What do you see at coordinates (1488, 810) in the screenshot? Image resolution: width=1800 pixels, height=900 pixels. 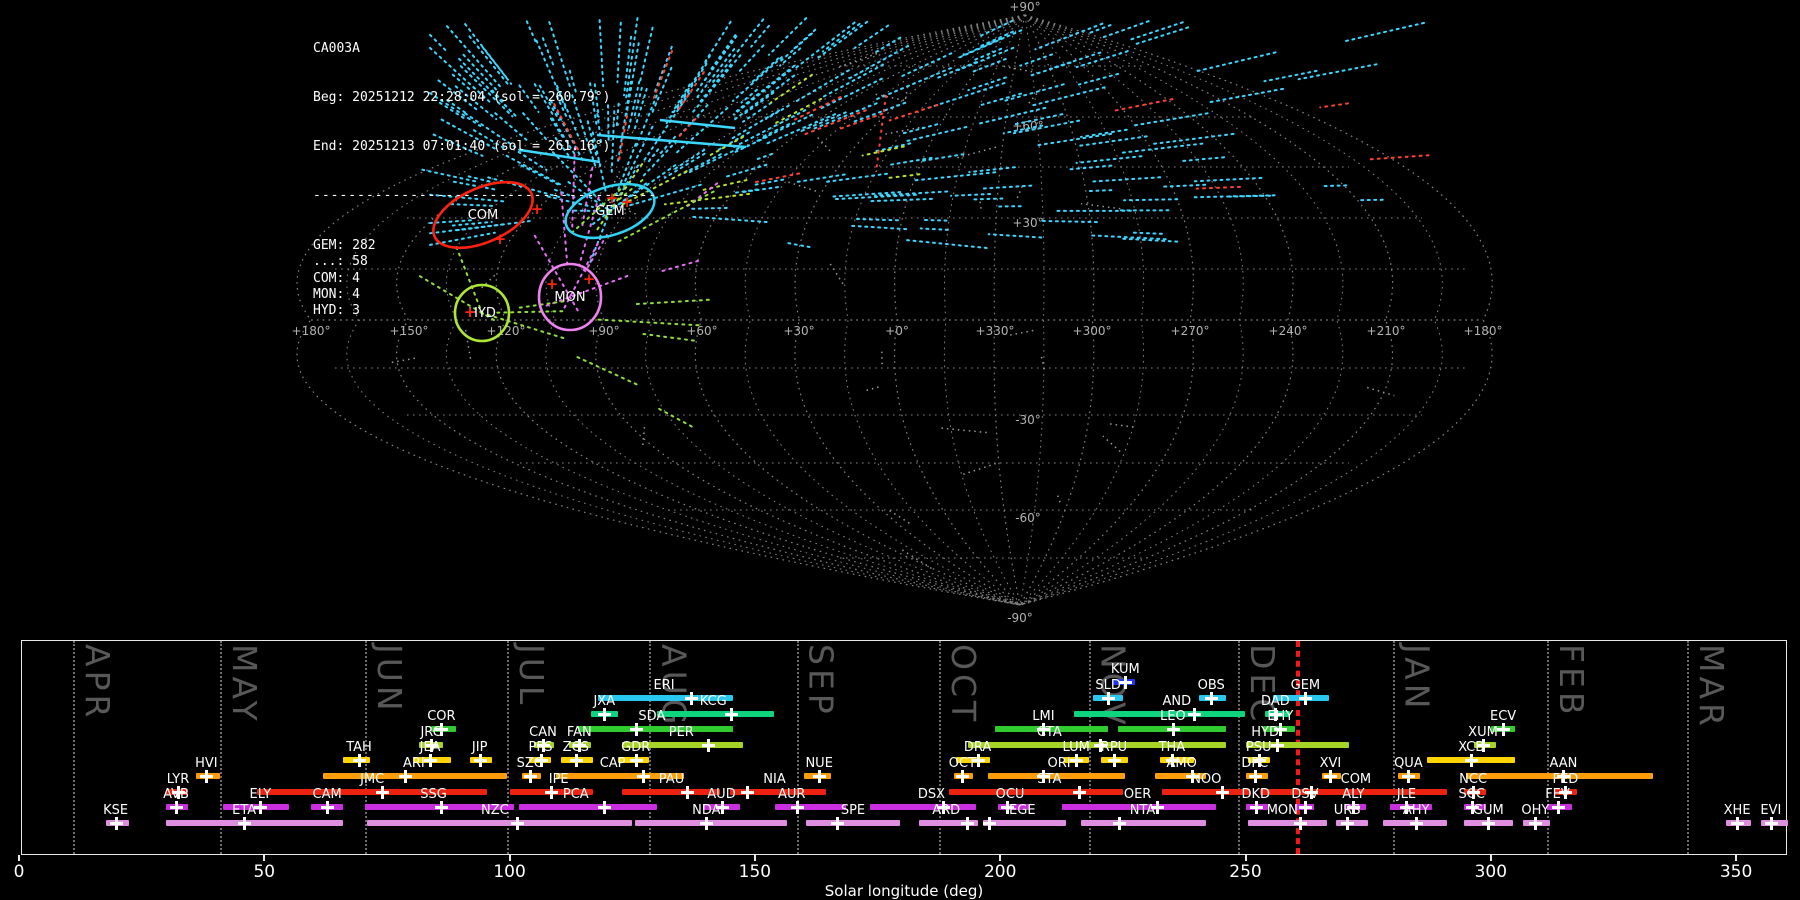 I see `shower-label-gum: GUM` at bounding box center [1488, 810].